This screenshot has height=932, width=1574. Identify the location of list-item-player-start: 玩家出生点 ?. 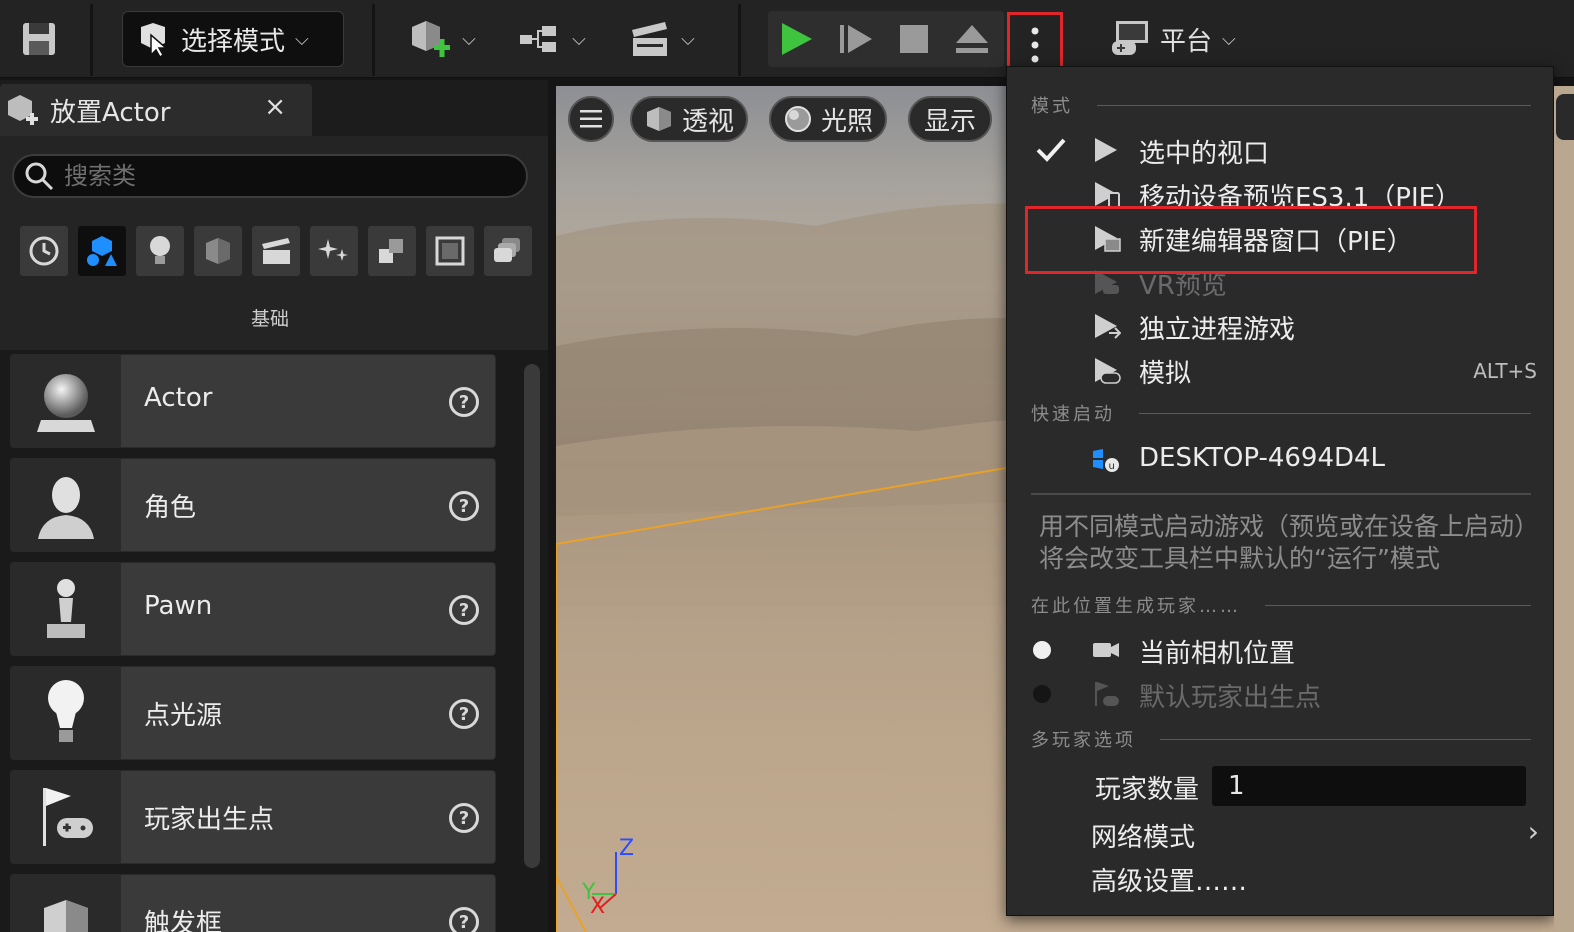
(253, 817).